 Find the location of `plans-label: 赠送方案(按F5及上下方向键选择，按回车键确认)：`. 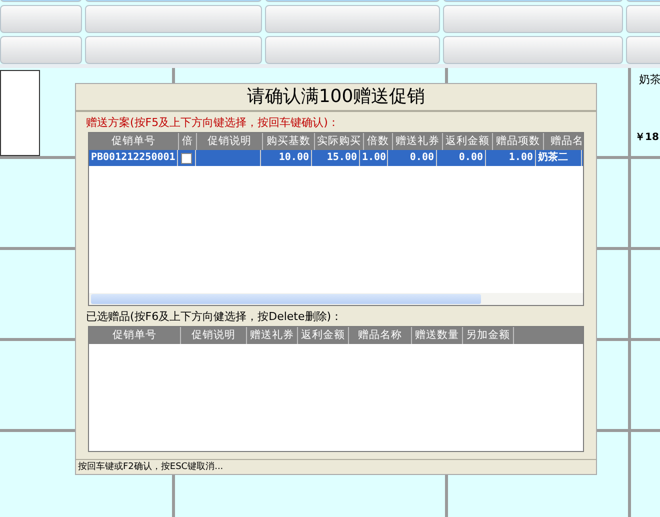

plans-label: 赠送方案(按F5及上下方向键选择，按回车键确认)： is located at coordinates (212, 123).